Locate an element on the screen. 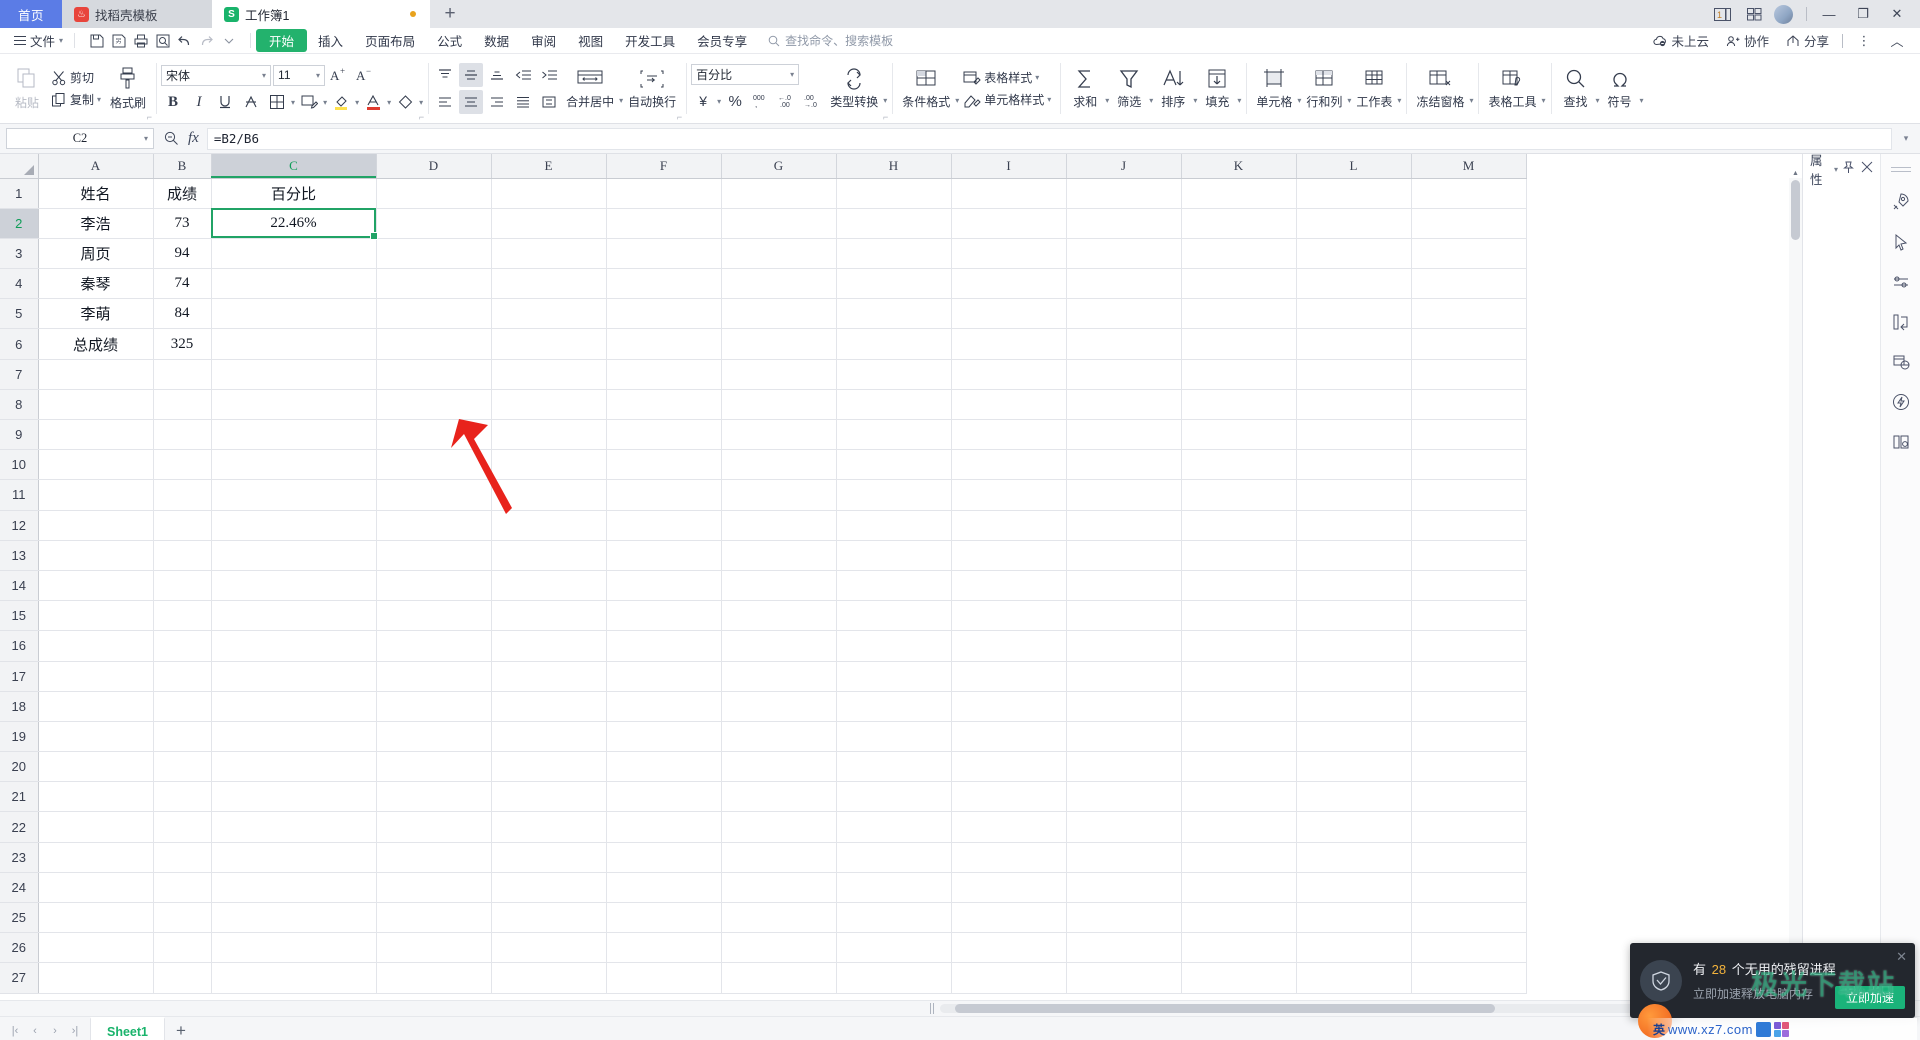 This screenshot has height=1040, width=1920. merge-center-button: 合并居中 is located at coordinates (590, 88).